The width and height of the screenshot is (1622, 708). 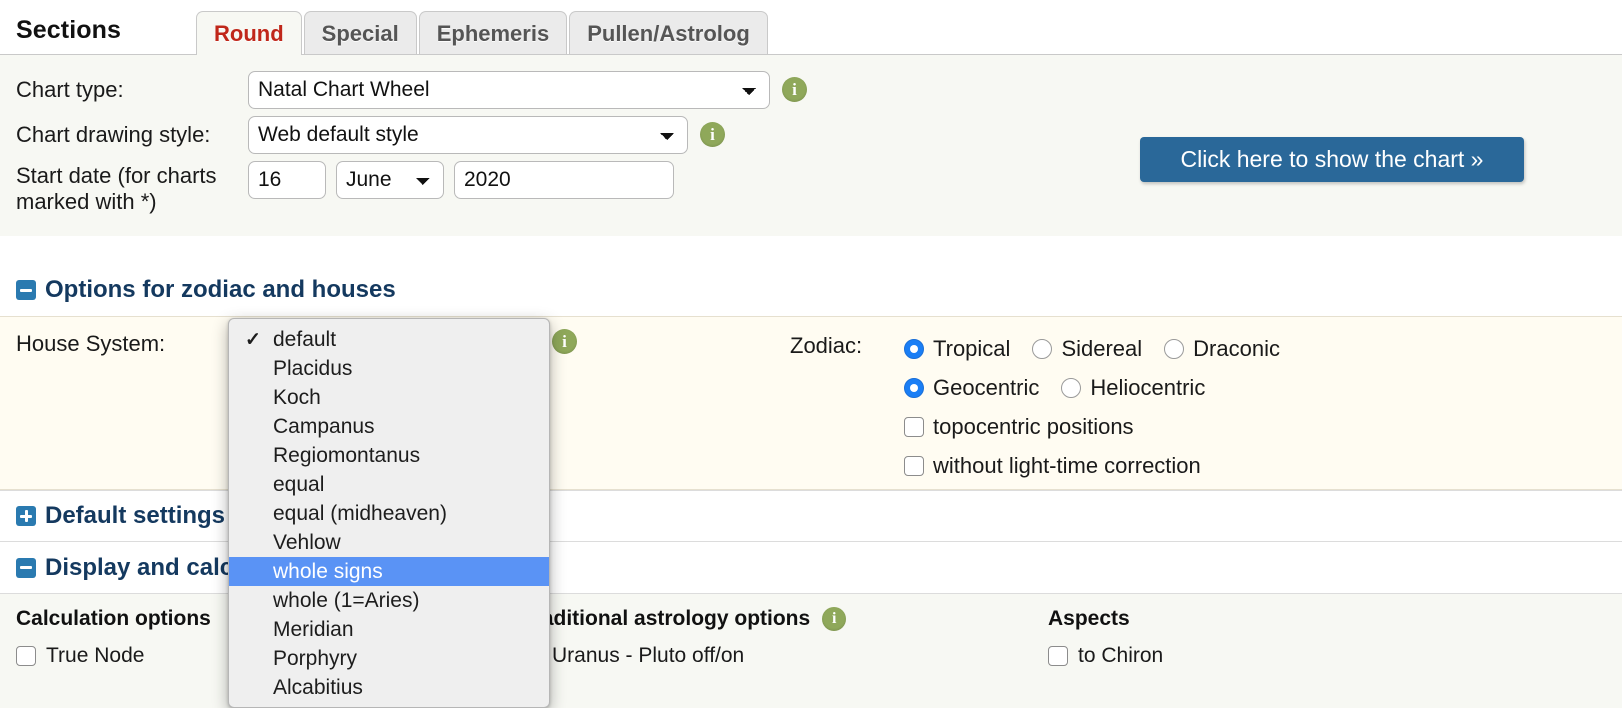 I want to click on heliocentric-option: Heliocentric, so click(x=1133, y=388).